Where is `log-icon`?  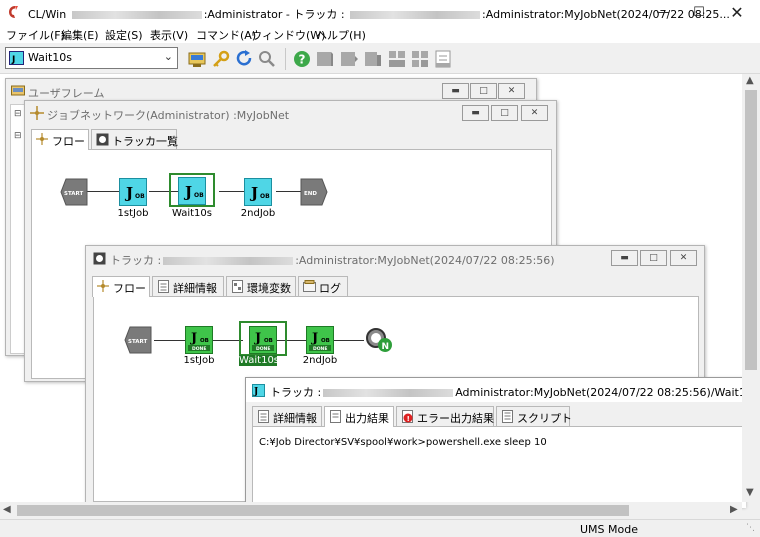 log-icon is located at coordinates (309, 286).